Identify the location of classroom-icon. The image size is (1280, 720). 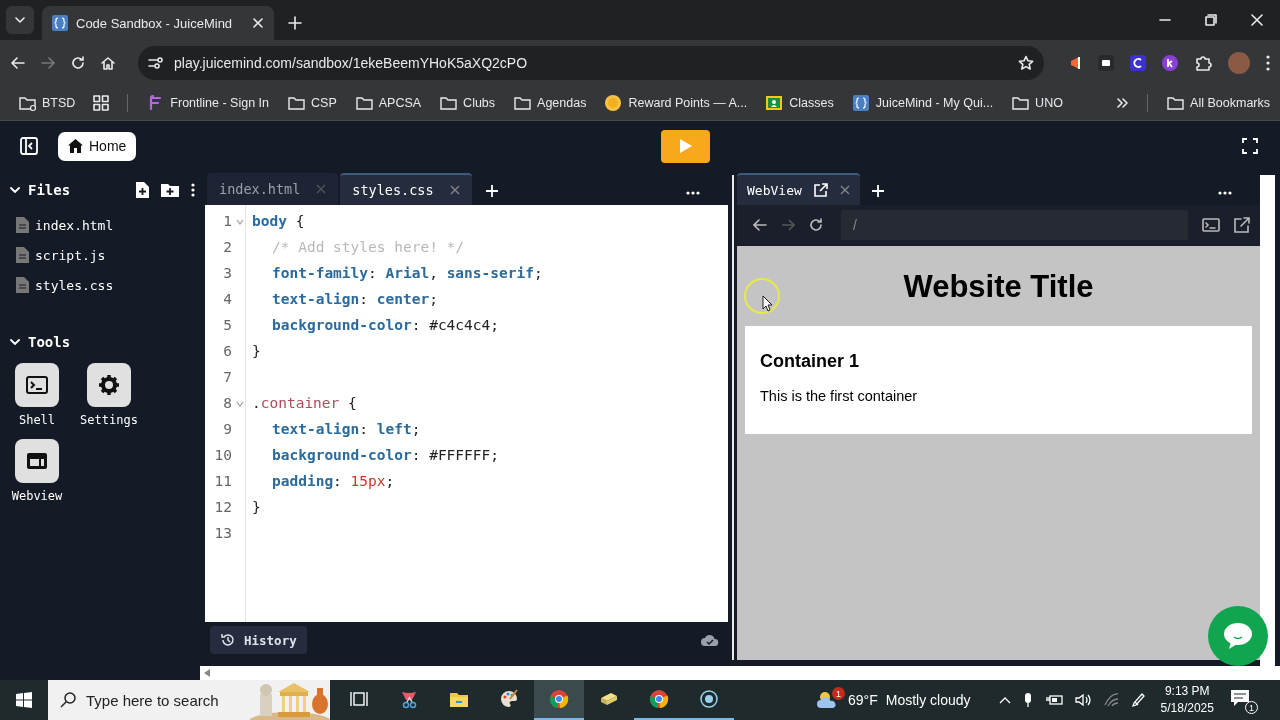
(774, 102).